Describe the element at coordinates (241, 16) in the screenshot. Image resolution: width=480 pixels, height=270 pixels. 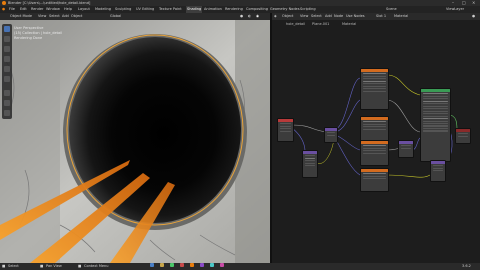
I see `shading-solid-icon: ●` at that location.